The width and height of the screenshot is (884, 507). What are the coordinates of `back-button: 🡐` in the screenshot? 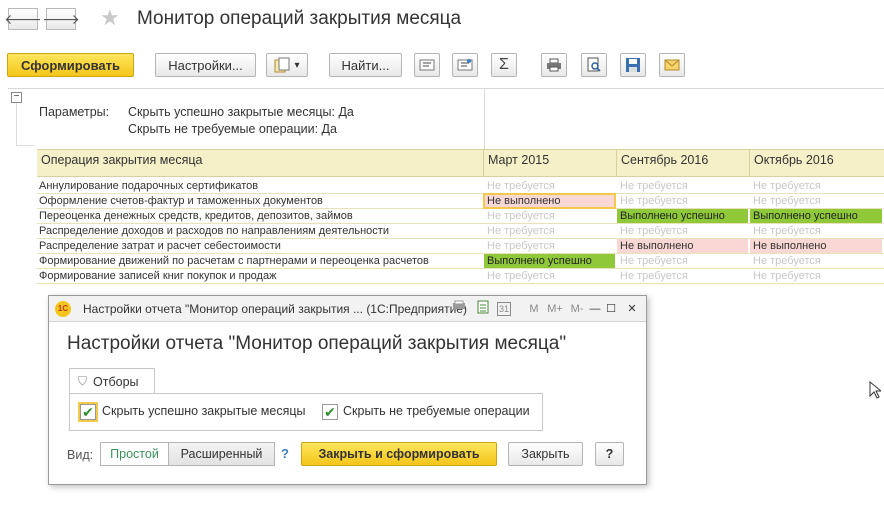 It's located at (23, 19).